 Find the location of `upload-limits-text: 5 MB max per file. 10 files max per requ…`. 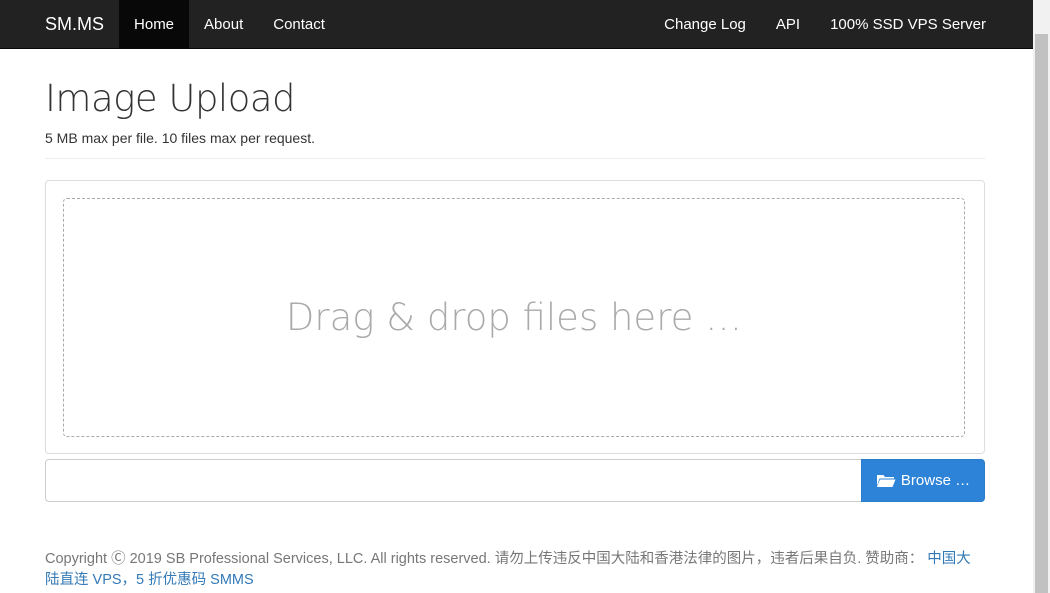

upload-limits-text: 5 MB max per file. 10 files max per requ… is located at coordinates (180, 137).